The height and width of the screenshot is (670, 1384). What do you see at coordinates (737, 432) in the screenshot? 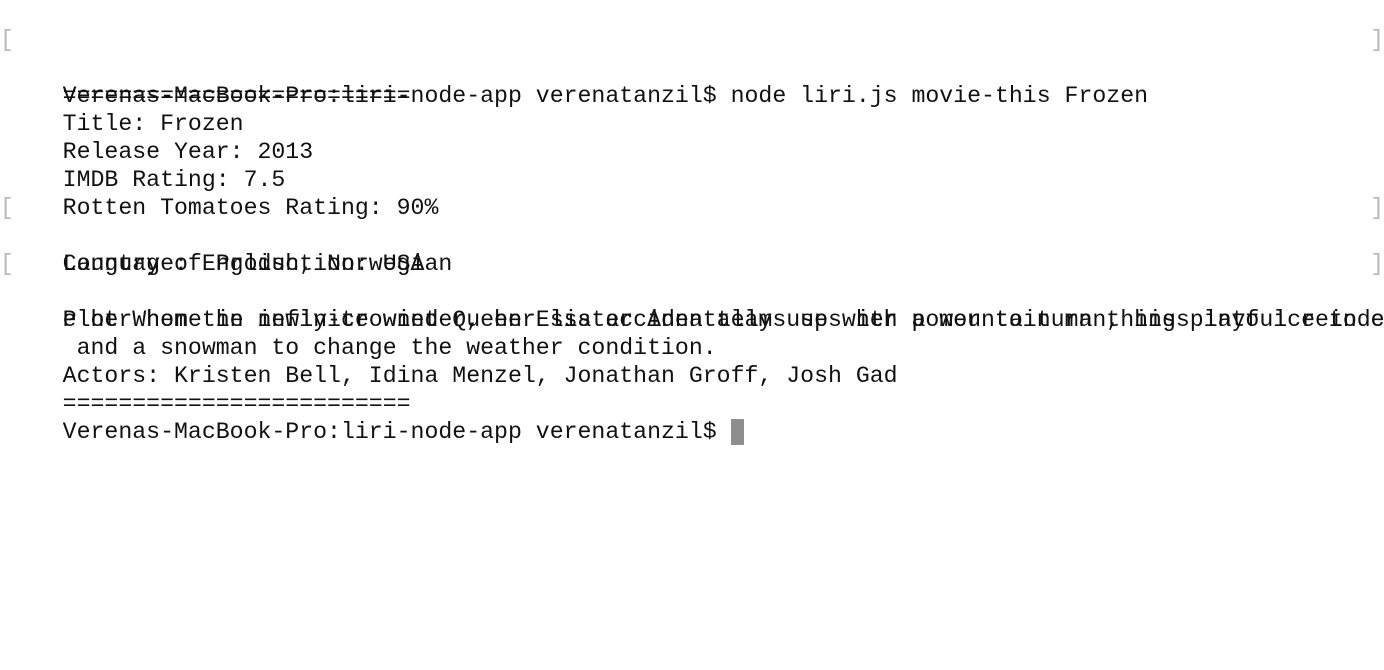
I see `text-cursor` at bounding box center [737, 432].